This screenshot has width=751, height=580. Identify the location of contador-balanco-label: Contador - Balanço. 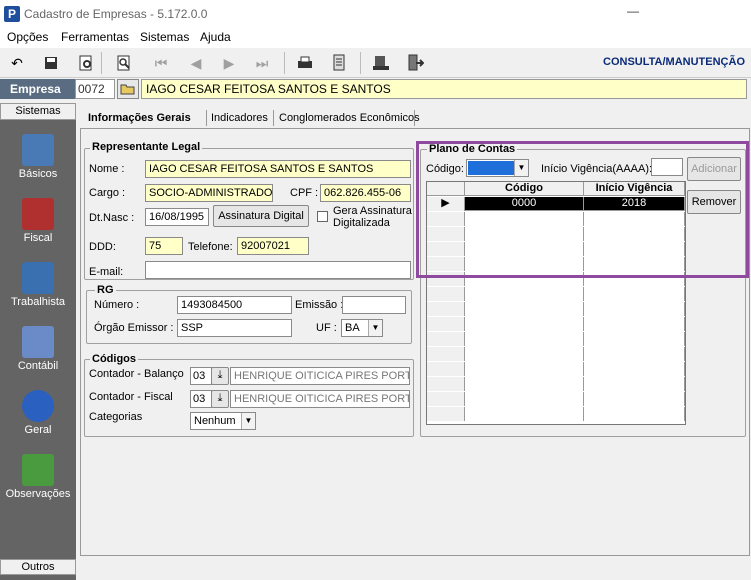
(136, 374).